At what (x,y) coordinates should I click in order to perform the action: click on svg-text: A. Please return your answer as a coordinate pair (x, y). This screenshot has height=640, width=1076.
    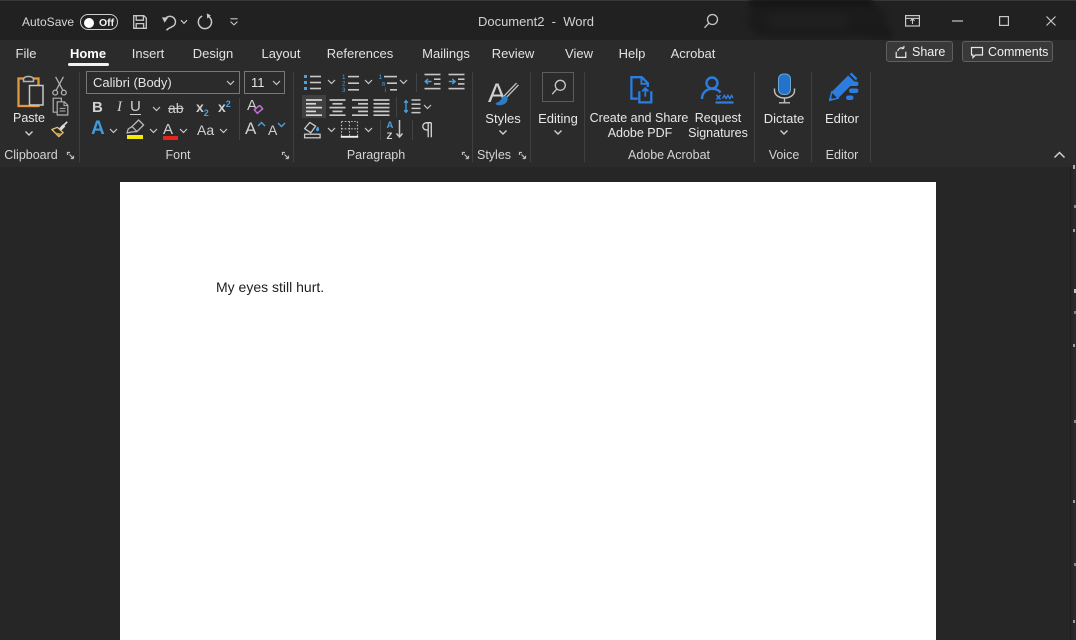
    Looking at the image, I should click on (390, 125).